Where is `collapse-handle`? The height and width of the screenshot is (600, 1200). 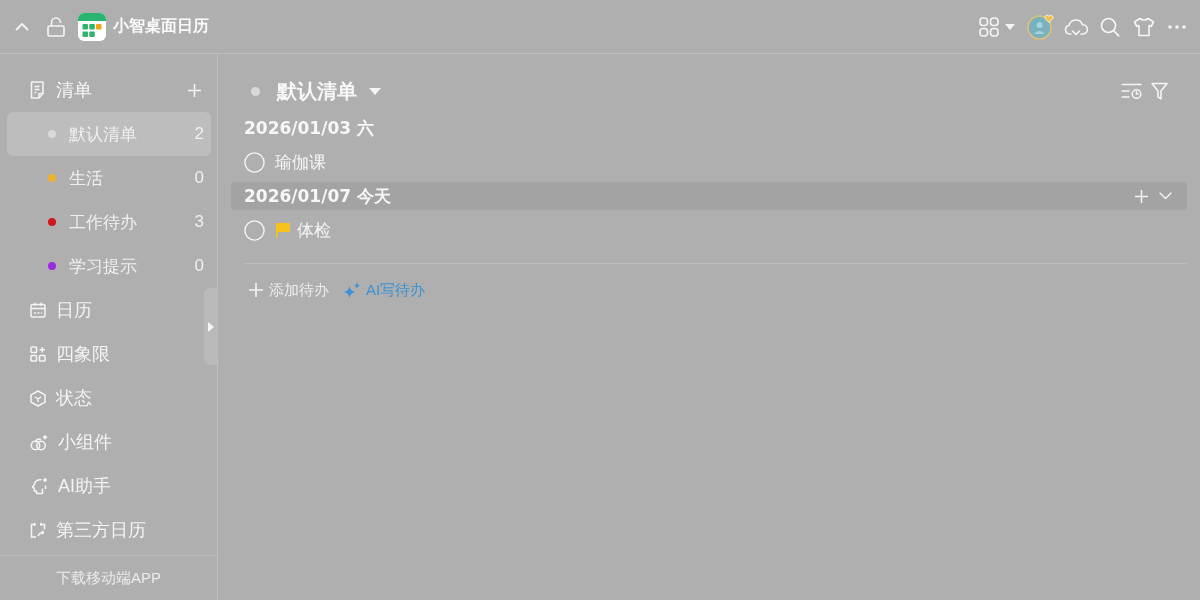 collapse-handle is located at coordinates (210, 326).